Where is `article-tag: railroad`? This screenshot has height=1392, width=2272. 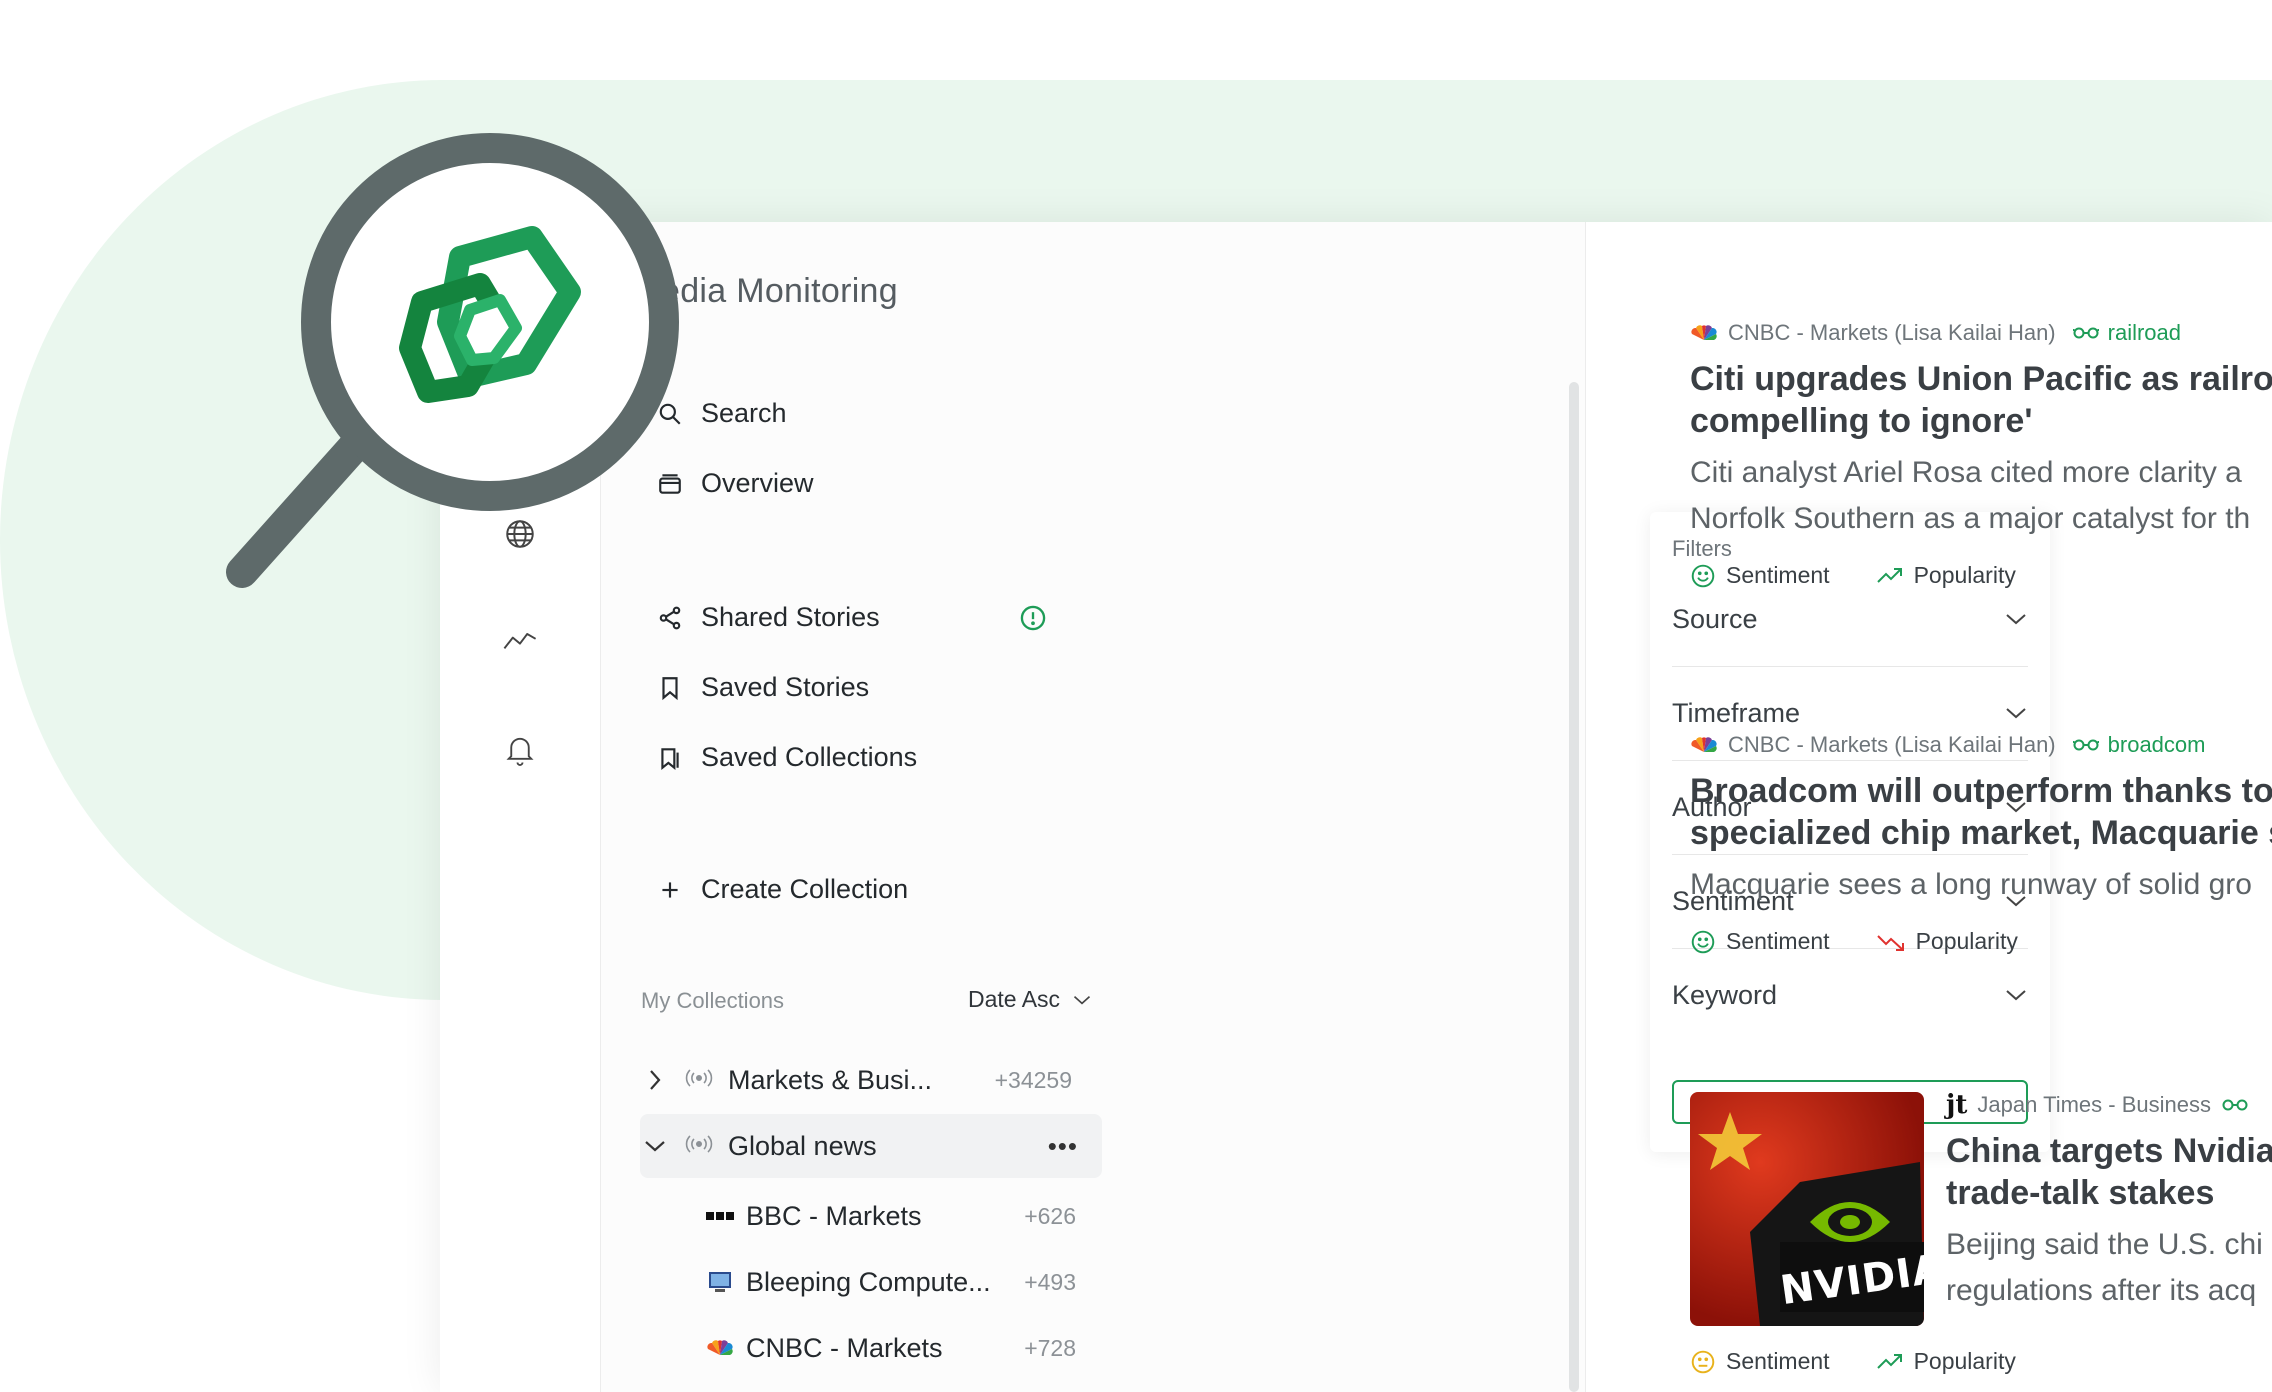 article-tag: railroad is located at coordinates (2126, 333).